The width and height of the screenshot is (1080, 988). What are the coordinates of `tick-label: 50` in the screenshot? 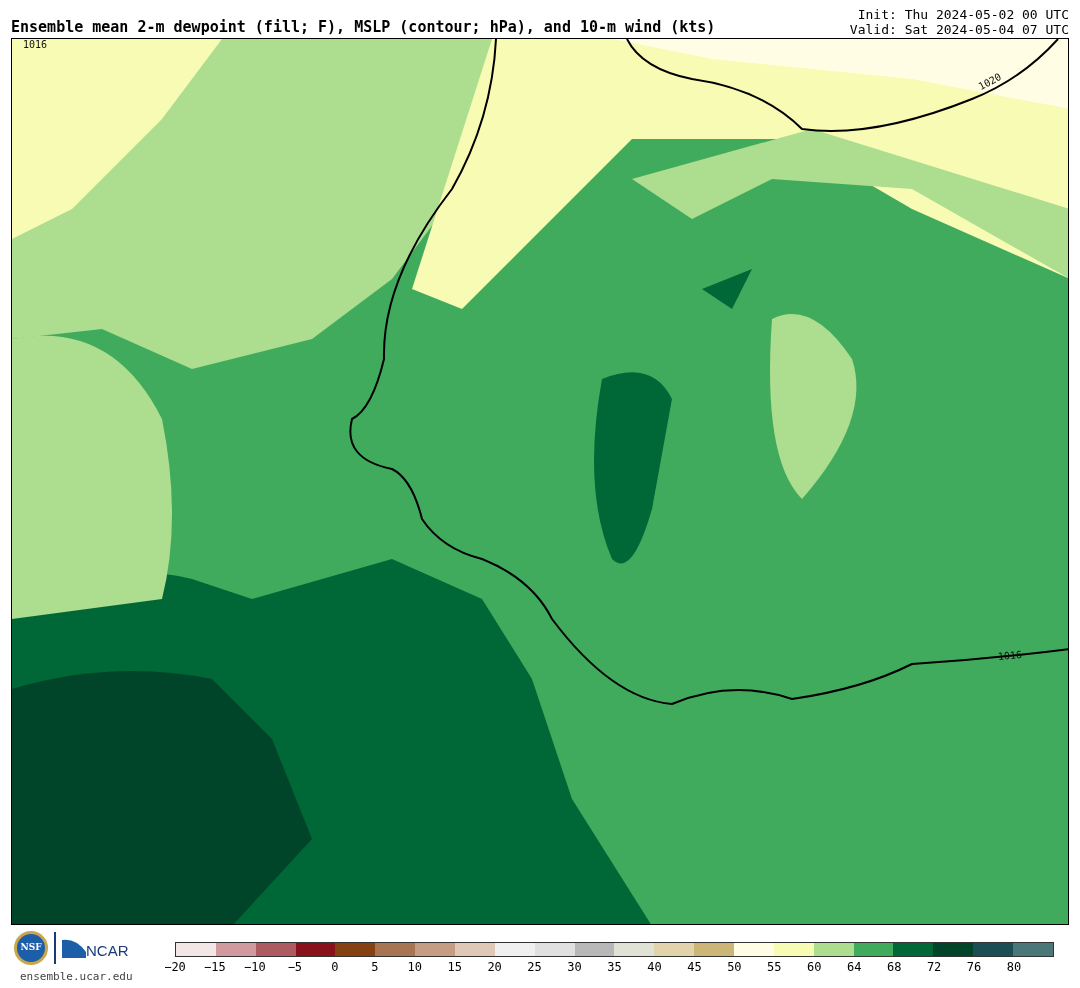 It's located at (734, 967).